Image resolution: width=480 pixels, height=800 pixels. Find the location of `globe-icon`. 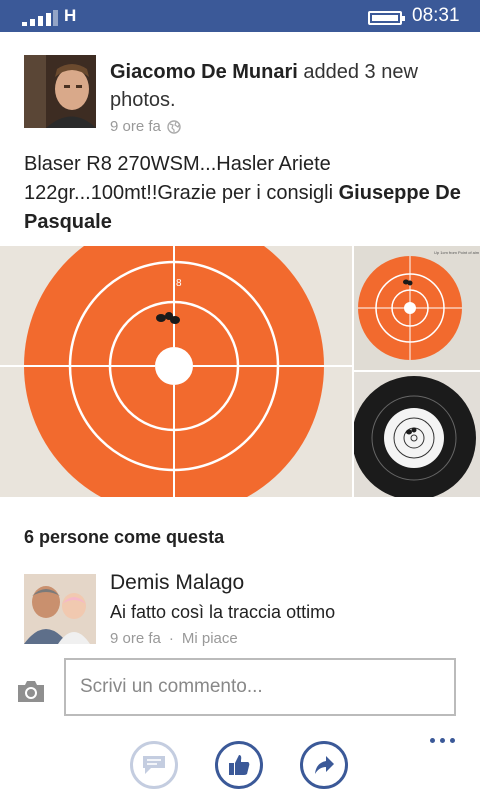

globe-icon is located at coordinates (174, 126).